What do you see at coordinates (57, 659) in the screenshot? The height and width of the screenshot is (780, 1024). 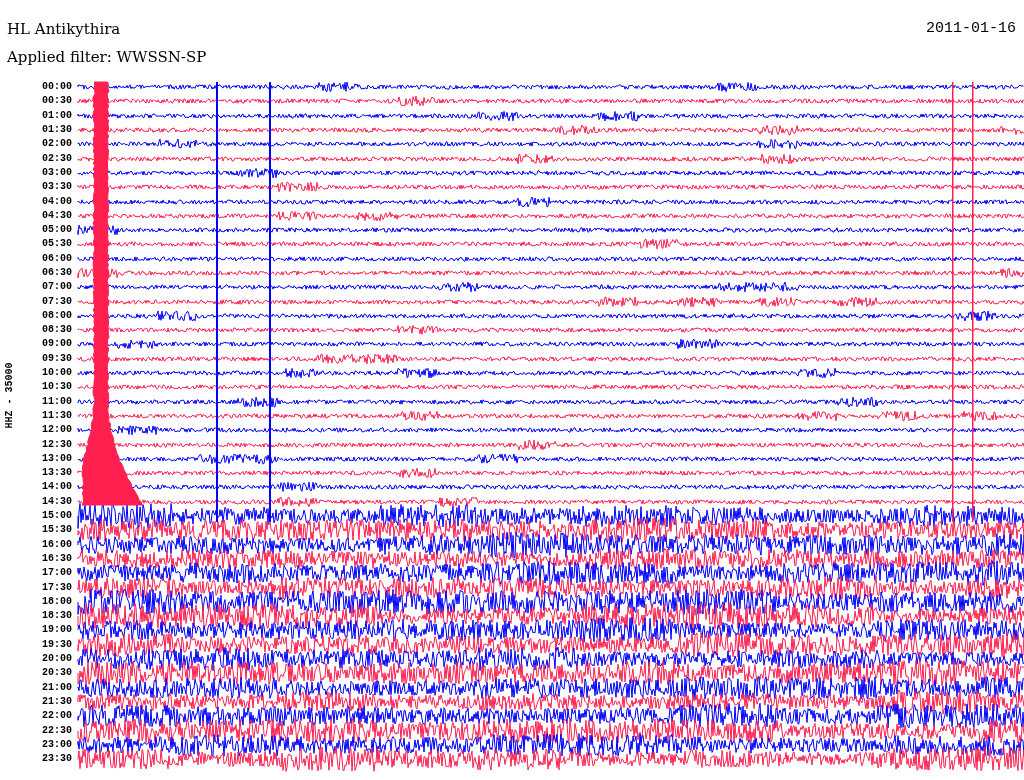 I see `time-label: 20:00` at bounding box center [57, 659].